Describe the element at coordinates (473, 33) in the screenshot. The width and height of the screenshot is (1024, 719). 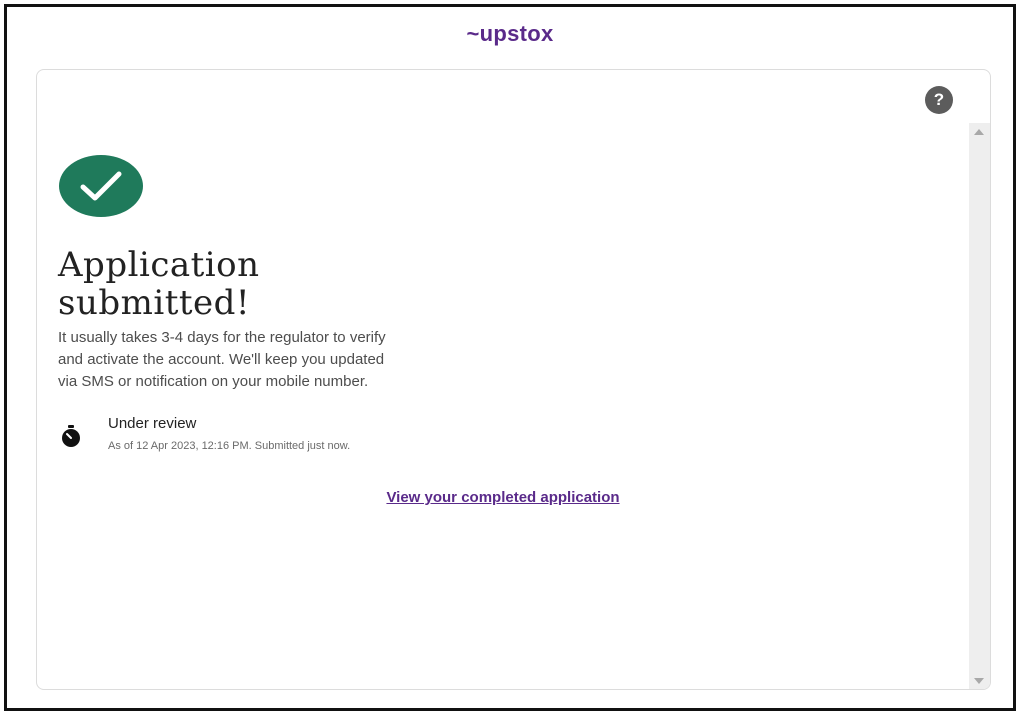
I see `brand-mark: ~` at that location.